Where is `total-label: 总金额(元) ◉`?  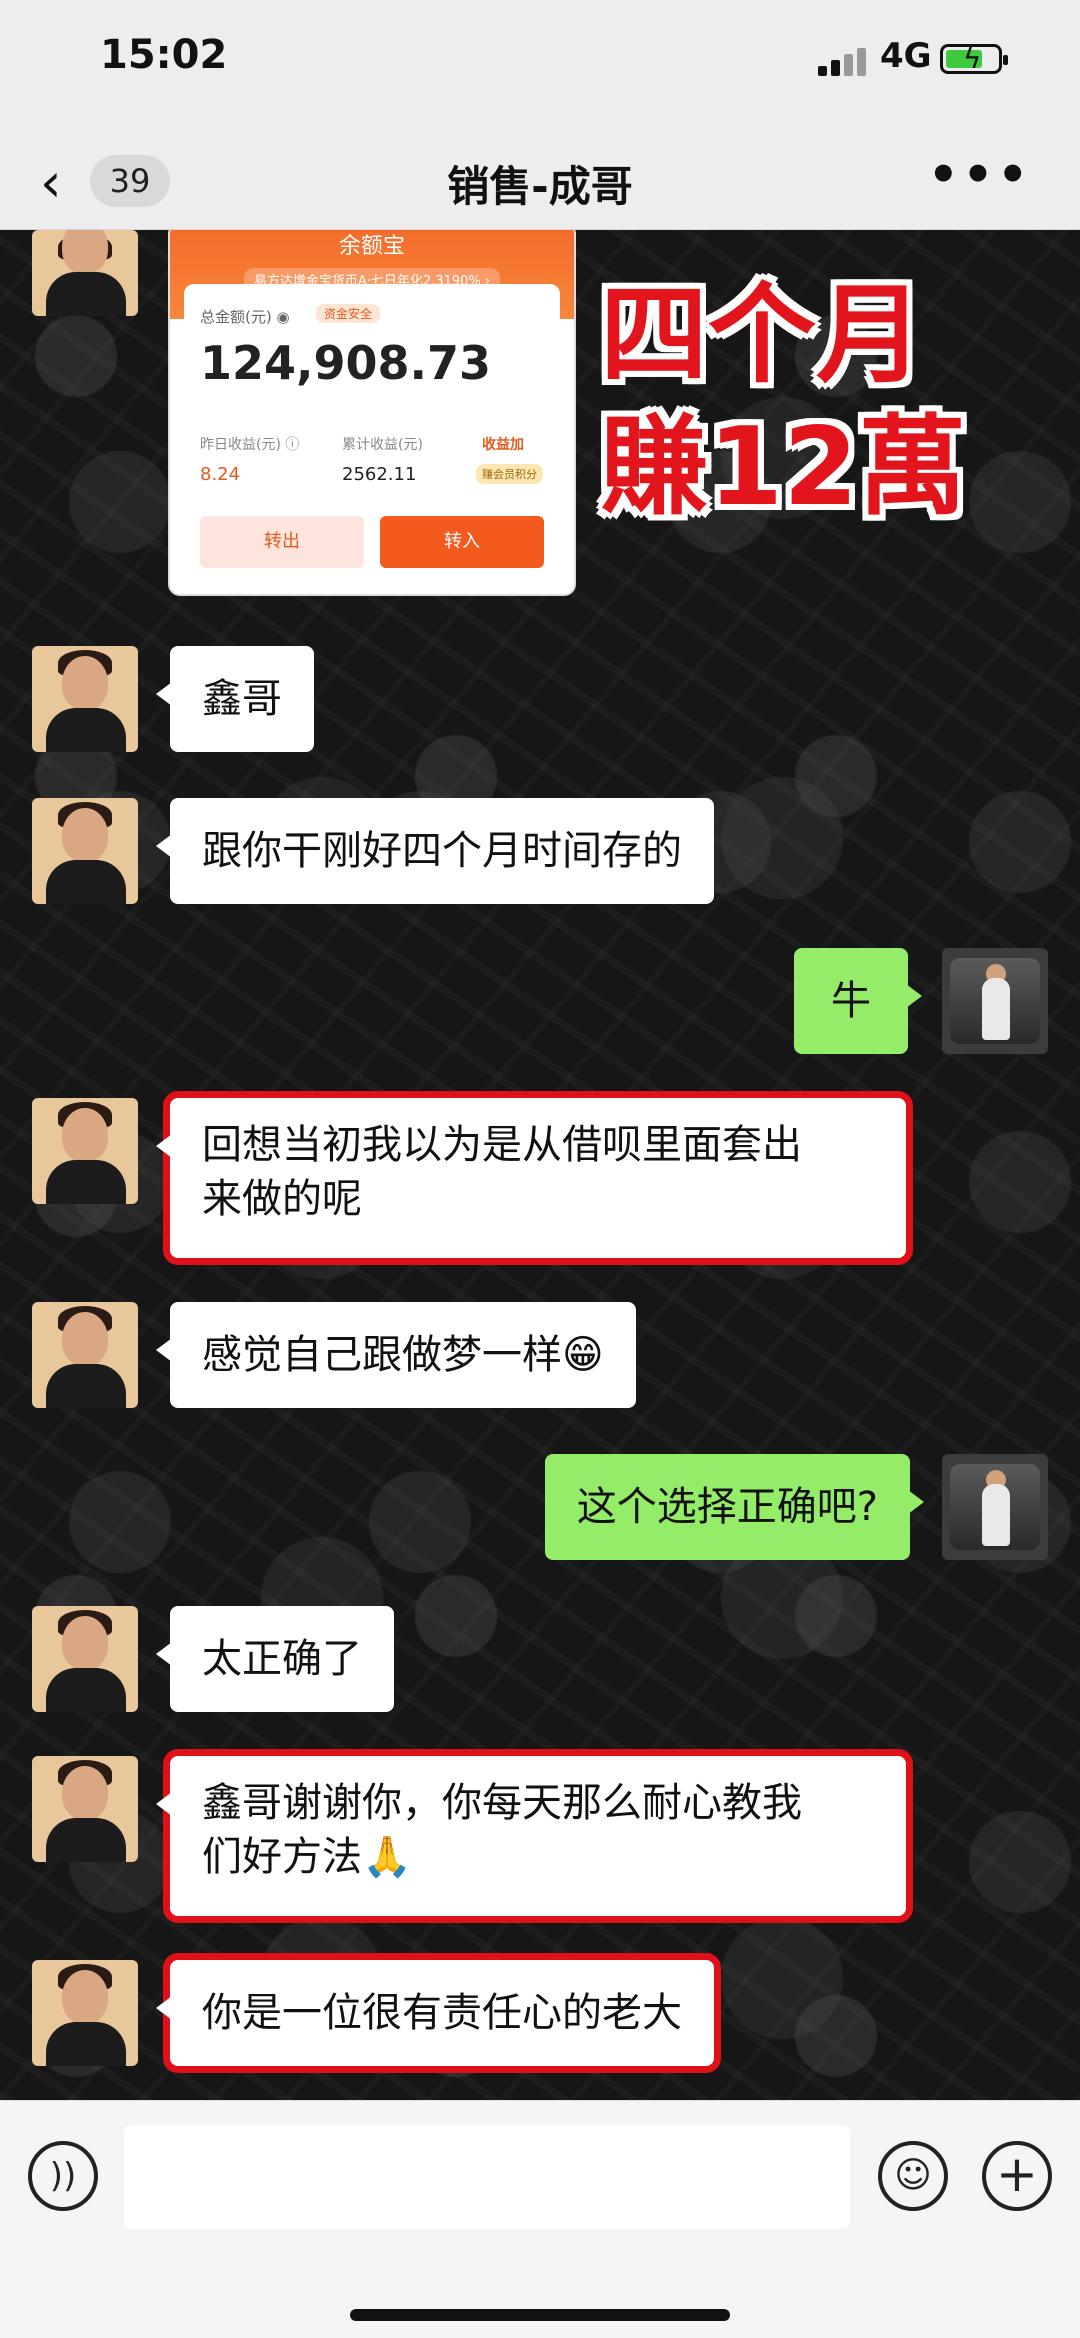 total-label: 总金额(元) ◉ is located at coordinates (245, 317).